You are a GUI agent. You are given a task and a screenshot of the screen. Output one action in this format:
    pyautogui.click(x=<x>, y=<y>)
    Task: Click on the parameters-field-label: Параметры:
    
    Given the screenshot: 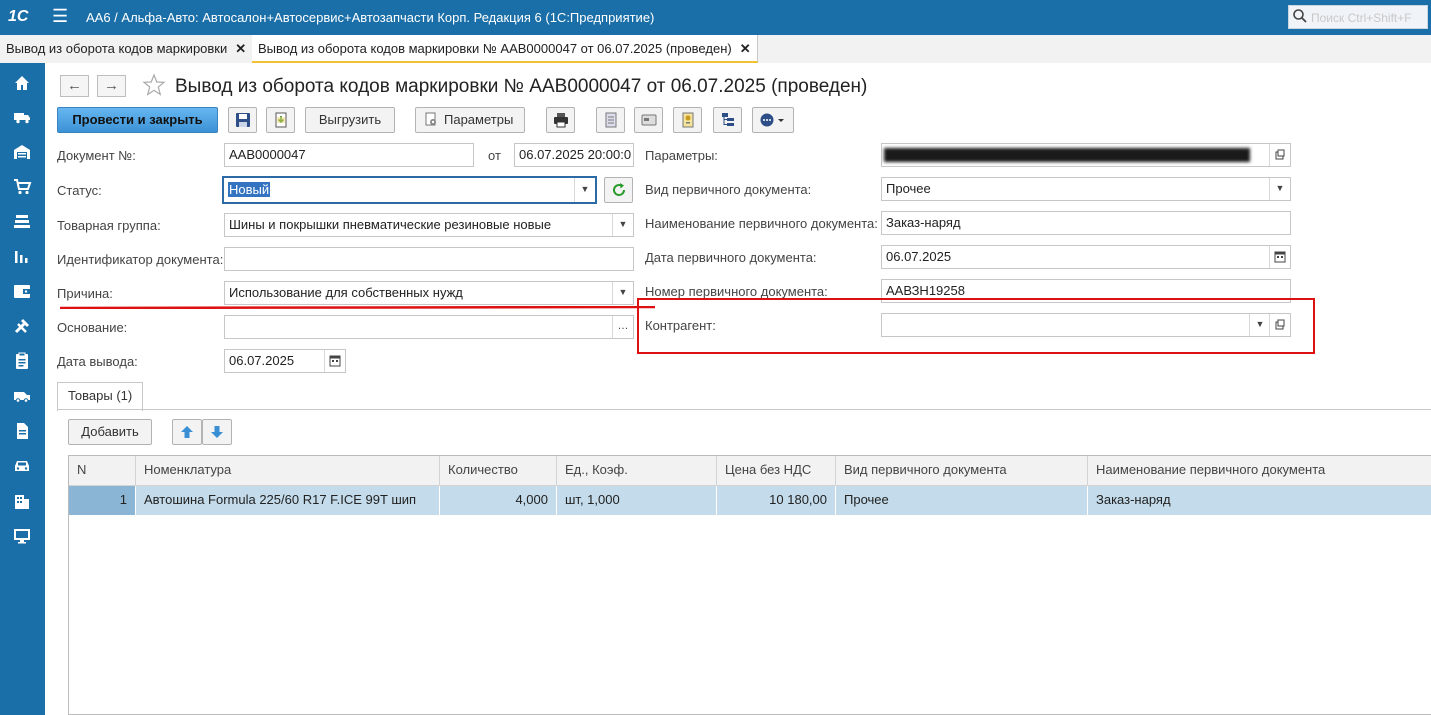 What is the action you would take?
    pyautogui.click(x=681, y=155)
    